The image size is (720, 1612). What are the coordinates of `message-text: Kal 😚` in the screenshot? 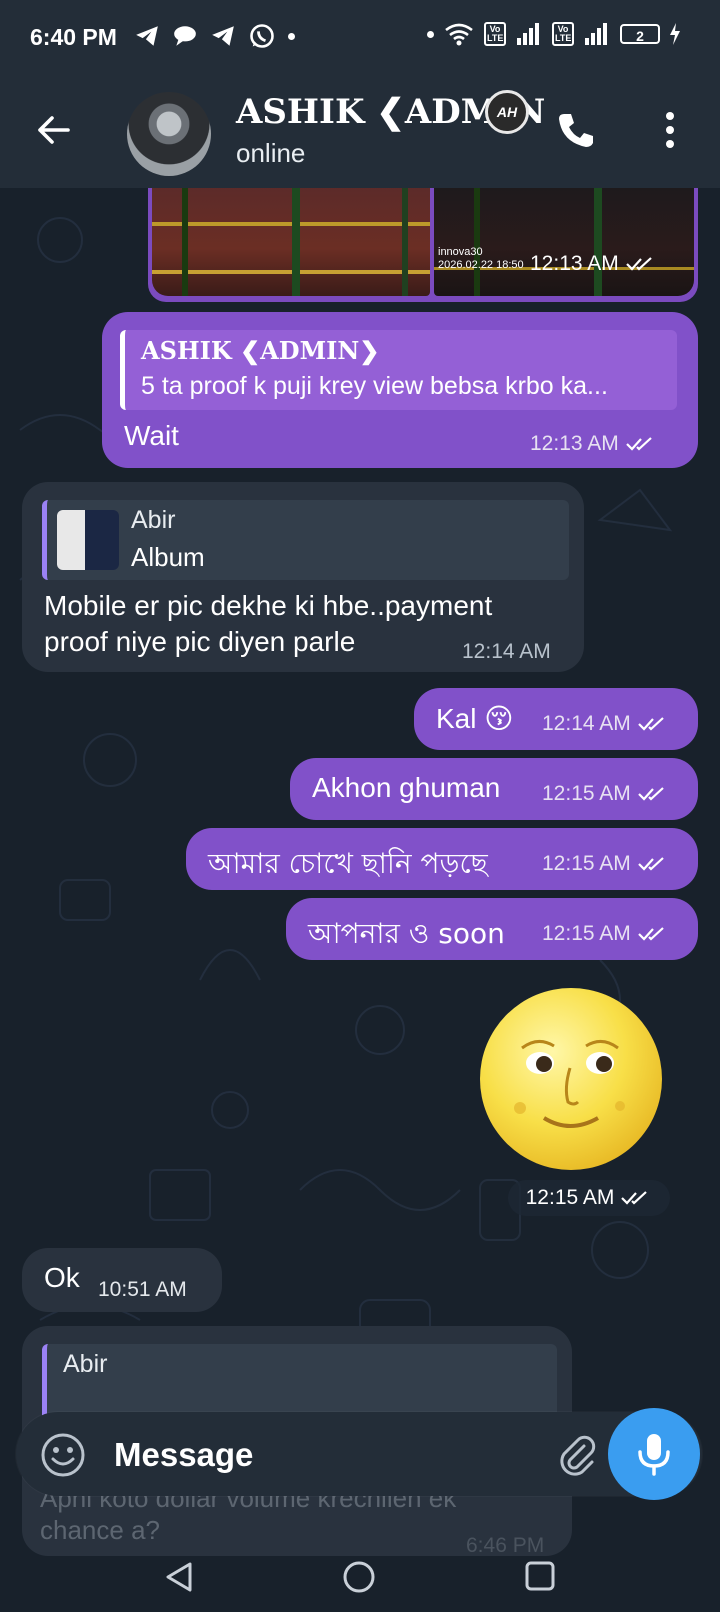 It's located at (475, 718).